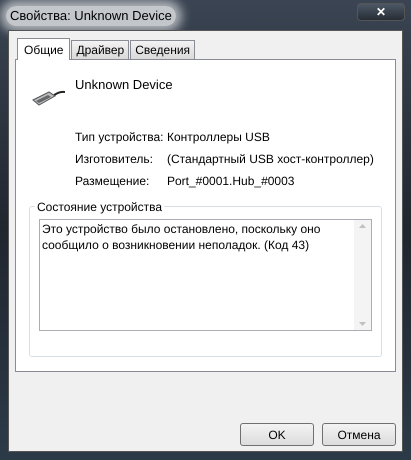  I want to click on window-title: Свойства: Unknown Device, so click(91, 16).